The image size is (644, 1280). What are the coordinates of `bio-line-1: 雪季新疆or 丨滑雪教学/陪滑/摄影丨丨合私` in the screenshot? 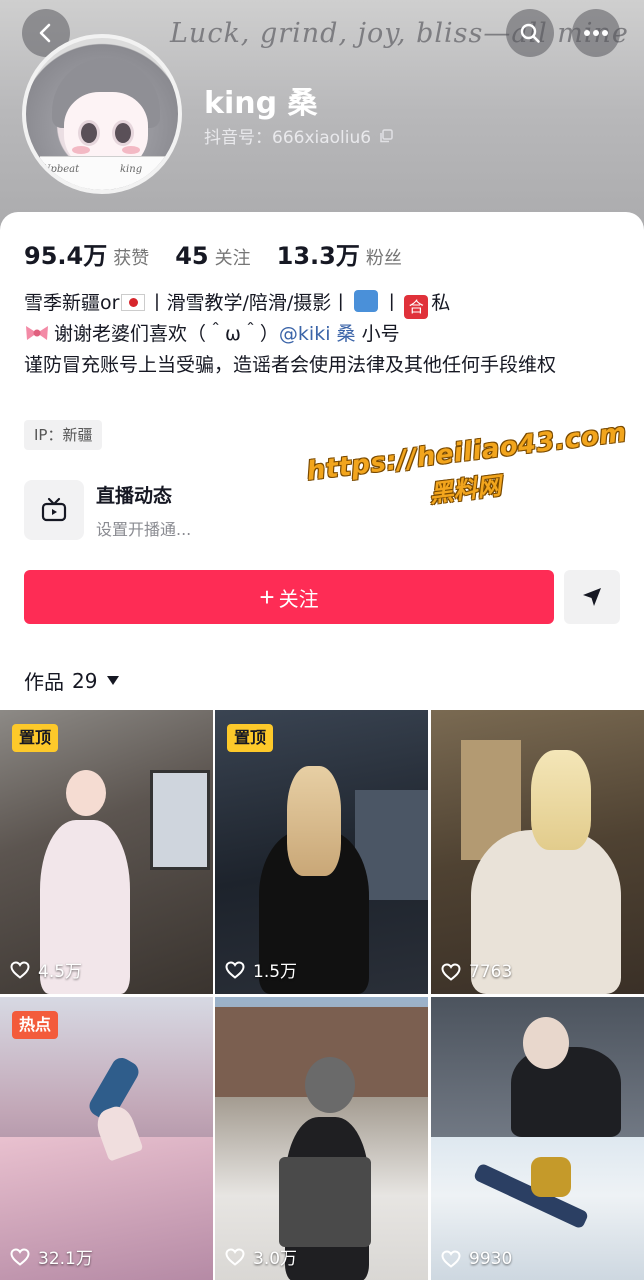 It's located at (322, 303).